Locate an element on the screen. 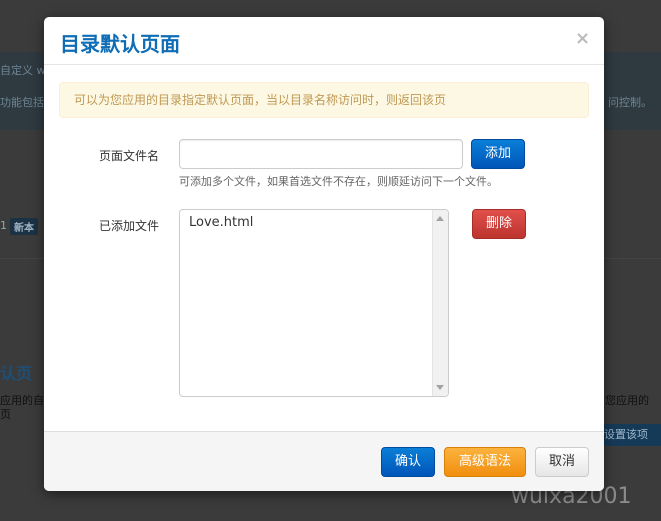 The height and width of the screenshot is (521, 661). delete-button: 删除 is located at coordinates (499, 224).